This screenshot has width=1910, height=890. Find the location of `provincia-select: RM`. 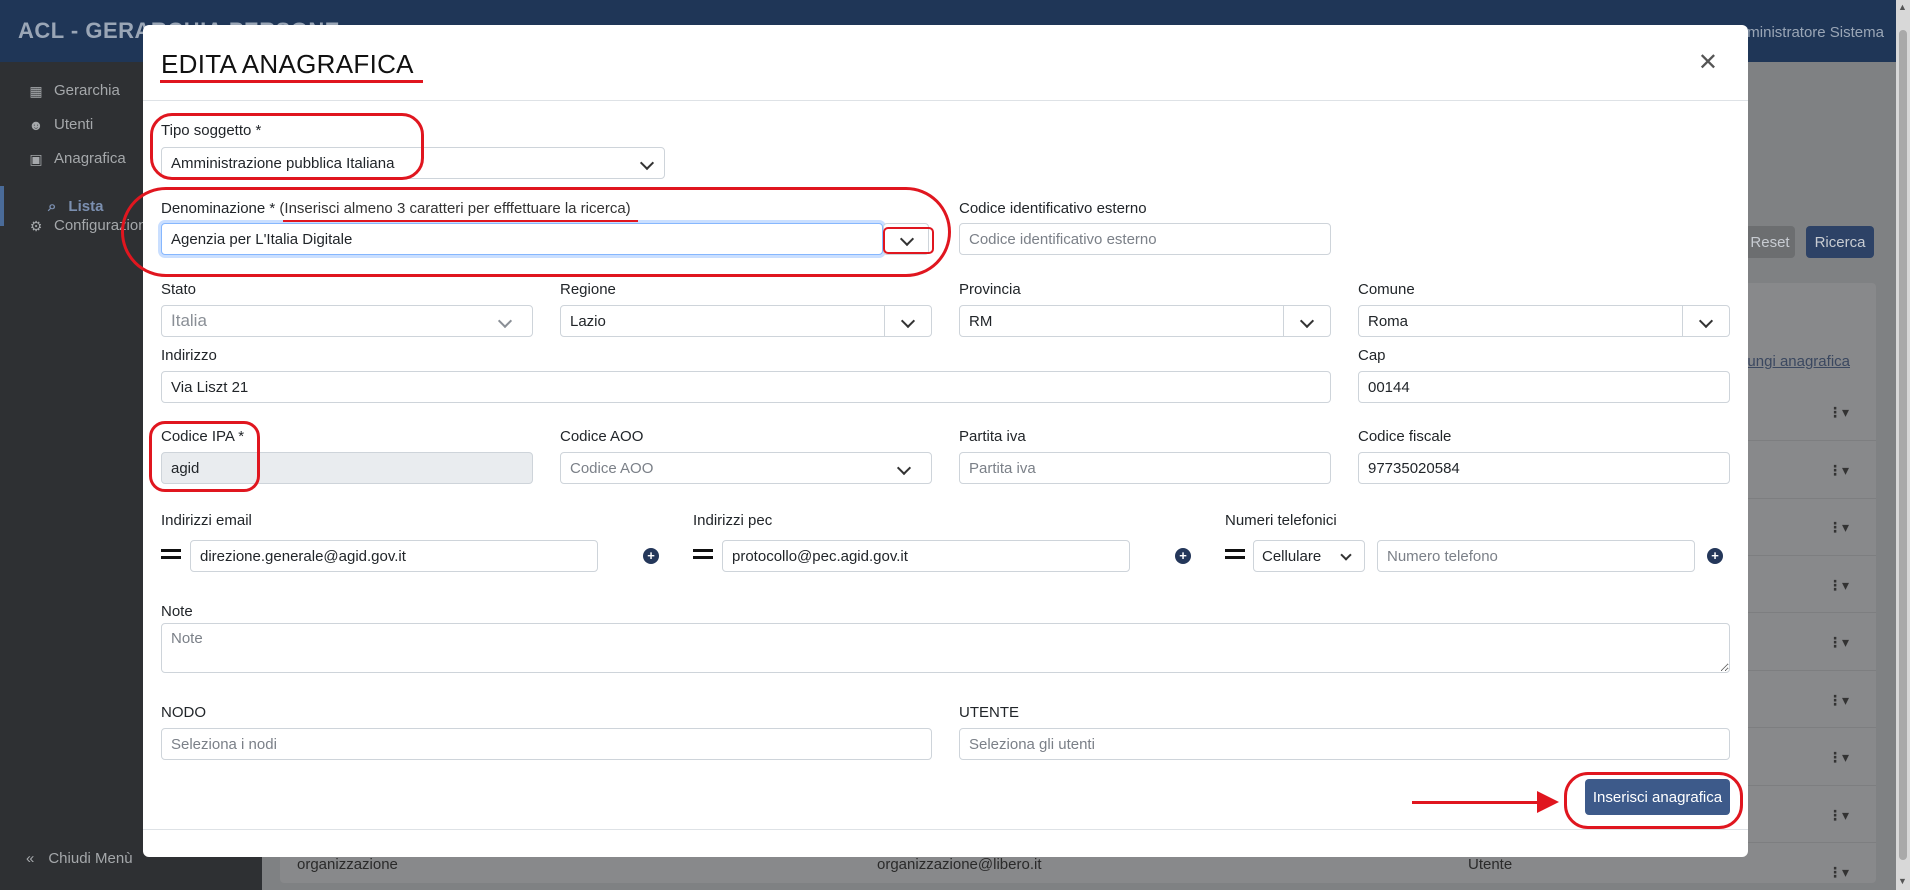

provincia-select: RM is located at coordinates (1145, 321).